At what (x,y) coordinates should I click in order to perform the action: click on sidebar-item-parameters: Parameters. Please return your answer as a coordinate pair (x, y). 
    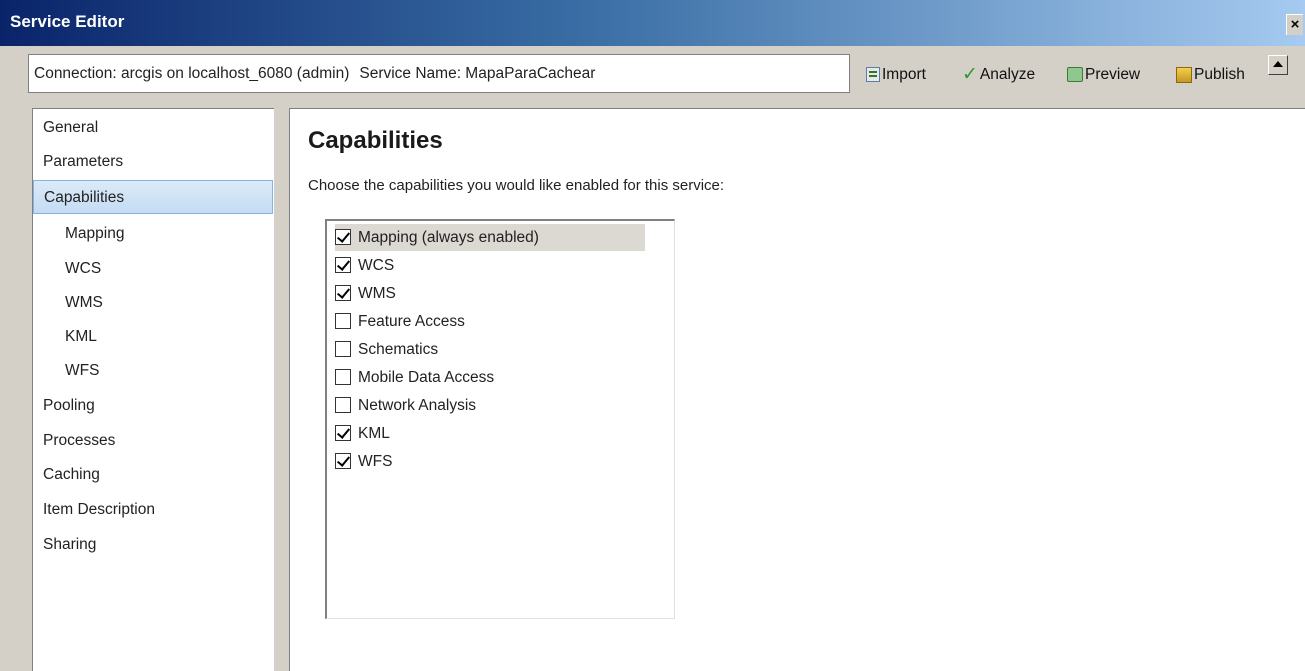
    Looking at the image, I should click on (153, 162).